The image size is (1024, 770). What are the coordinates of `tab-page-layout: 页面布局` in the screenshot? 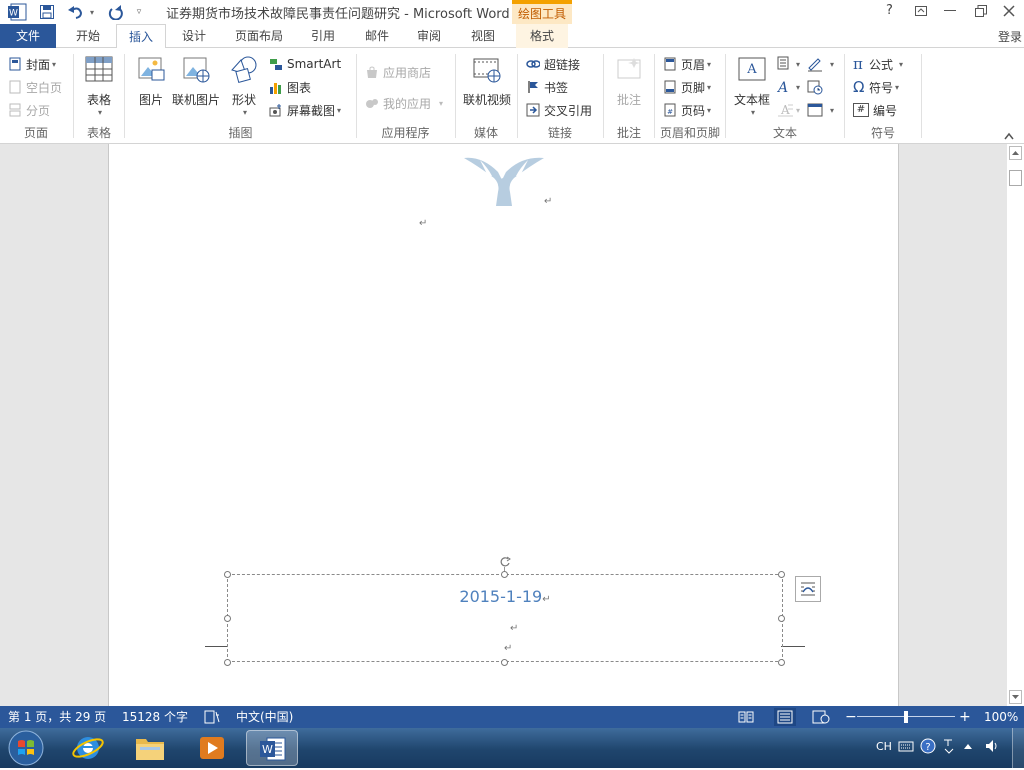 It's located at (259, 36).